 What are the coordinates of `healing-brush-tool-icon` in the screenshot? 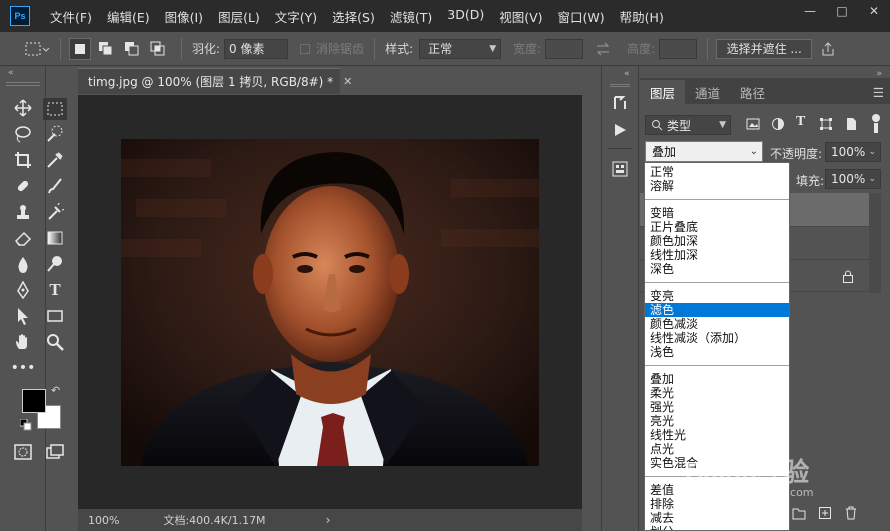 It's located at (23, 186).